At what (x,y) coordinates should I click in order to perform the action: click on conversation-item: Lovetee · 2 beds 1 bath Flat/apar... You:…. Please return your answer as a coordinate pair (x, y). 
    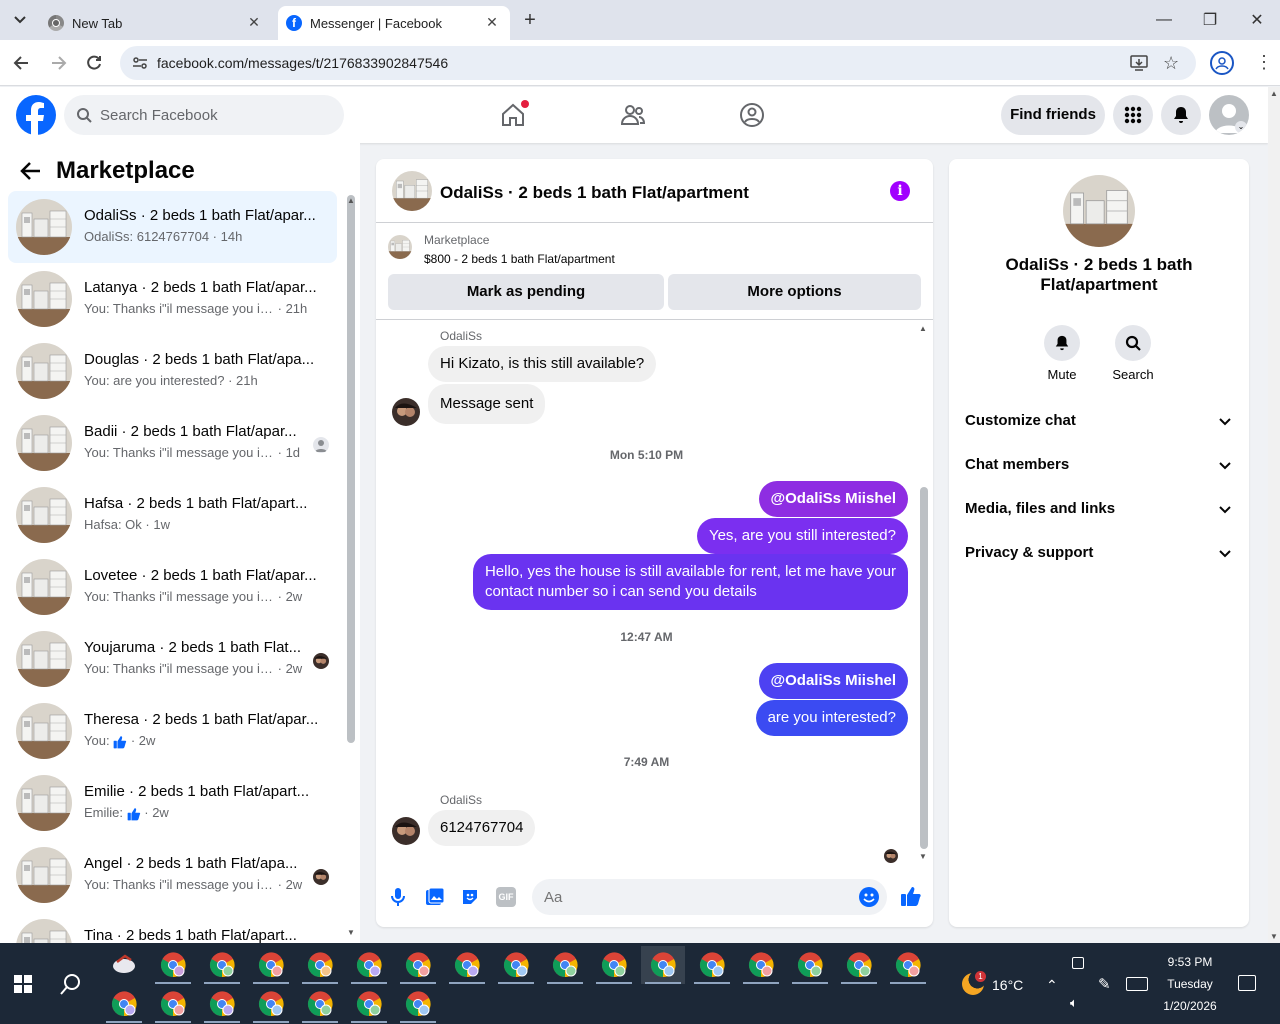
    Looking at the image, I should click on (172, 587).